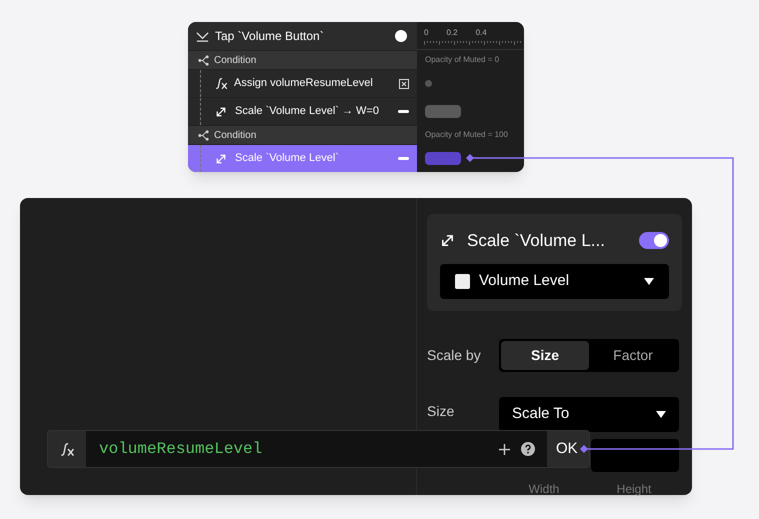 This screenshot has height=519, width=759. What do you see at coordinates (302, 158) in the screenshot?
I see `action-row: Scale `Volume Level`` at bounding box center [302, 158].